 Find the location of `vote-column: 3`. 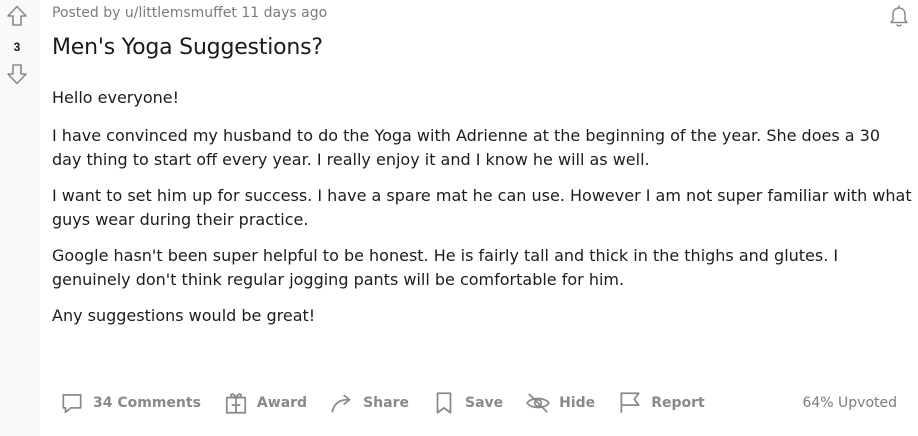

vote-column: 3 is located at coordinates (20, 218).